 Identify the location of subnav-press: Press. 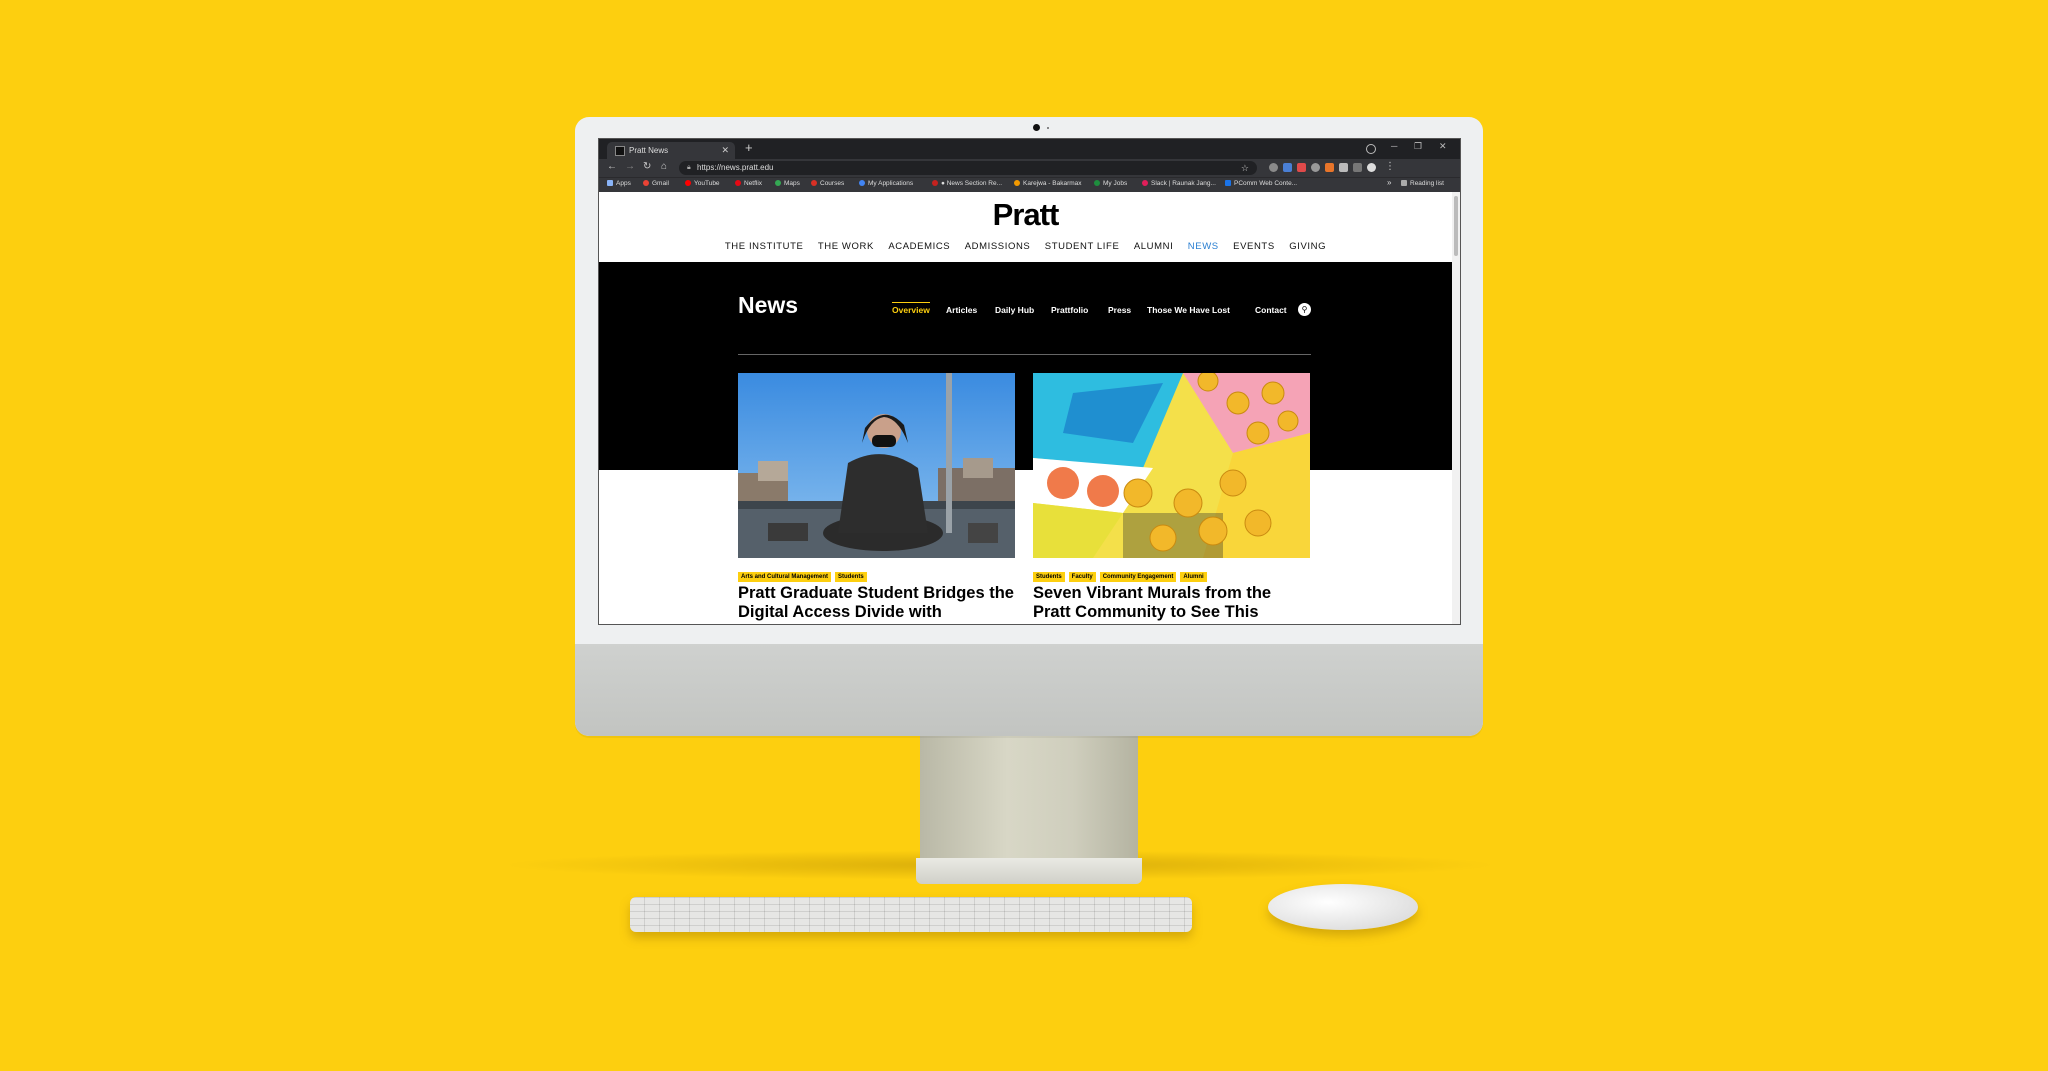
(1119, 310).